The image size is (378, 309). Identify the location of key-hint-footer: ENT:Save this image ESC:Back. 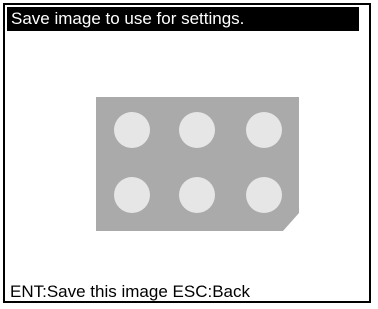
(130, 291).